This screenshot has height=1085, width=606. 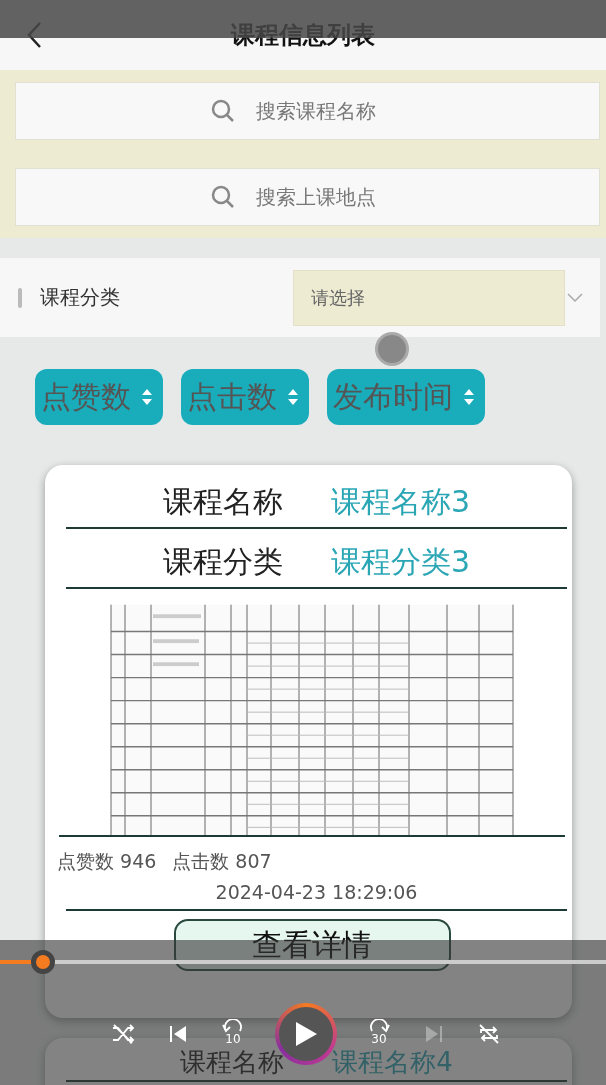 I want to click on forward-button: 30, so click(x=379, y=1034).